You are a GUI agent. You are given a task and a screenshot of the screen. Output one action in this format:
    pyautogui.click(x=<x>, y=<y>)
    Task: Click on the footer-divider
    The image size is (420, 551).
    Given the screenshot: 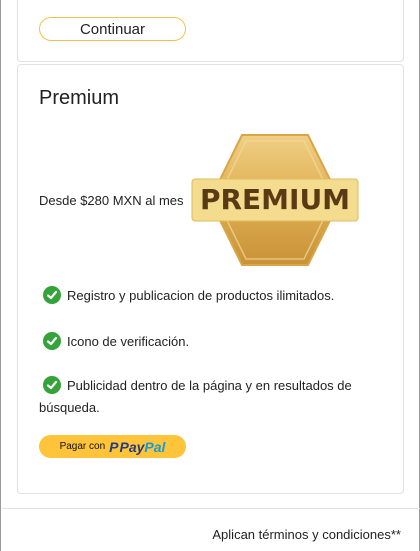 What is the action you would take?
    pyautogui.click(x=211, y=508)
    